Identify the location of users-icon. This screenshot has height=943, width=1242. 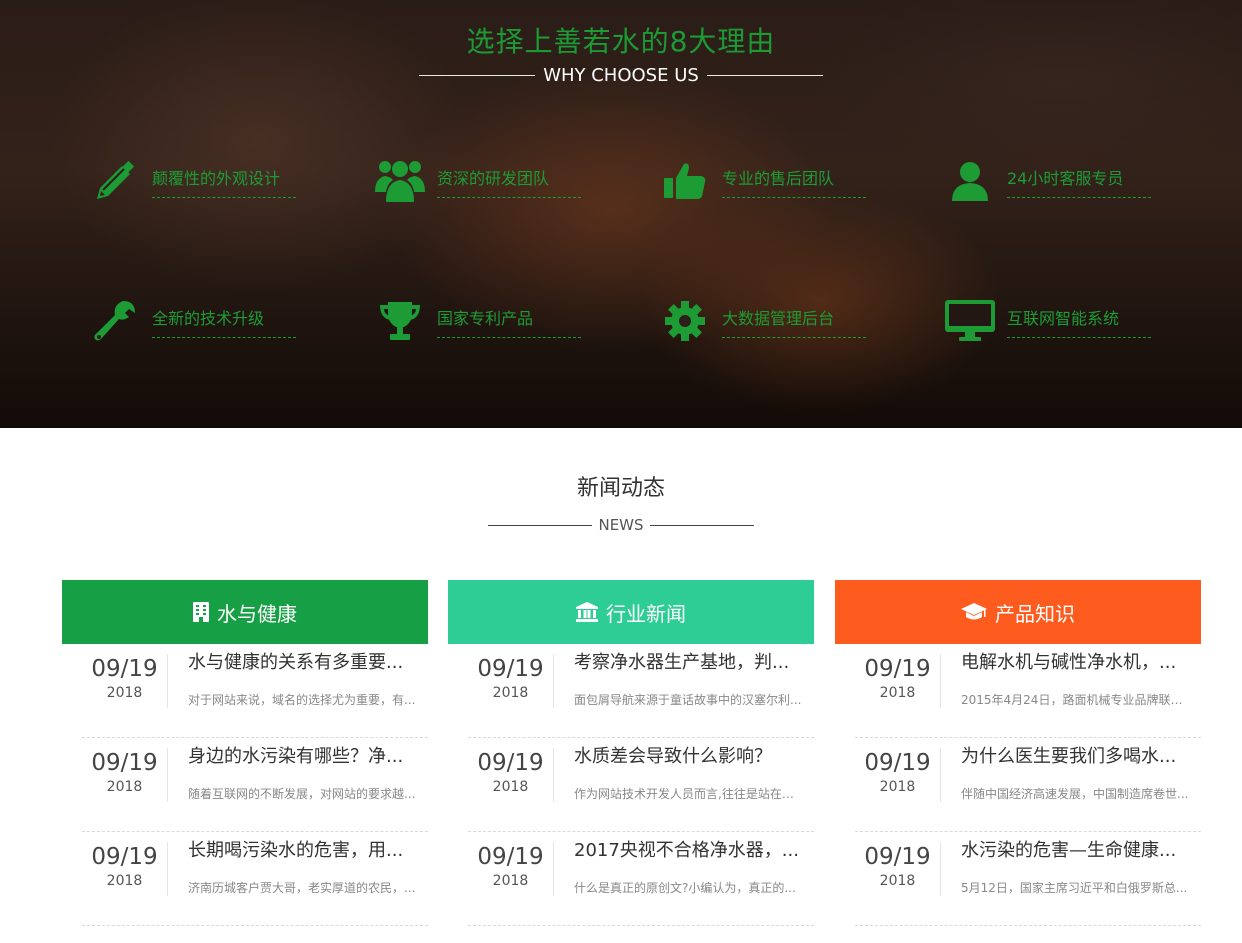
(400, 181).